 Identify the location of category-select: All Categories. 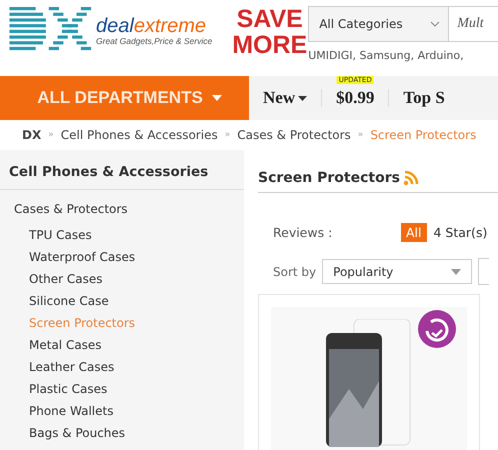
(379, 24).